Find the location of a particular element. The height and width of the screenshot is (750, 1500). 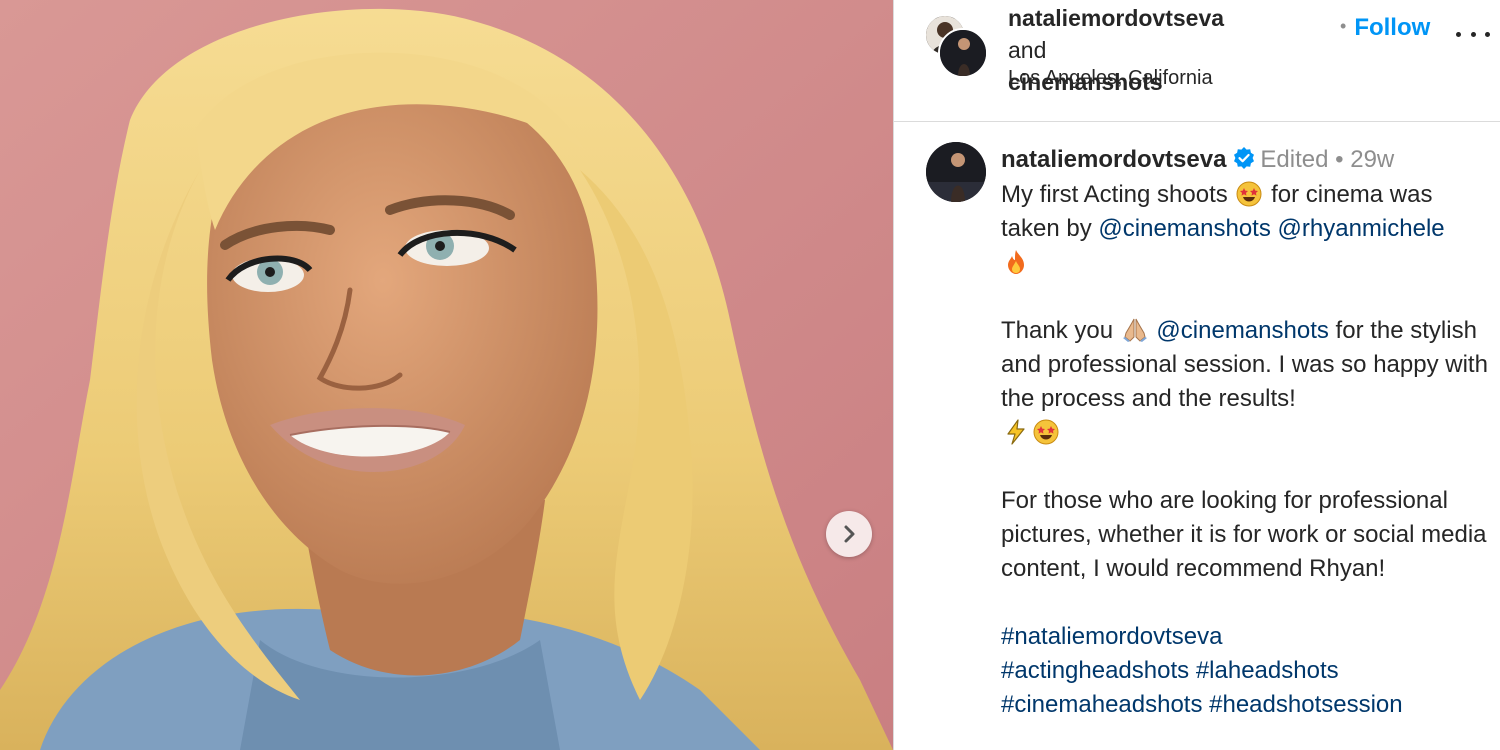

avatar-secondary is located at coordinates (963, 53).